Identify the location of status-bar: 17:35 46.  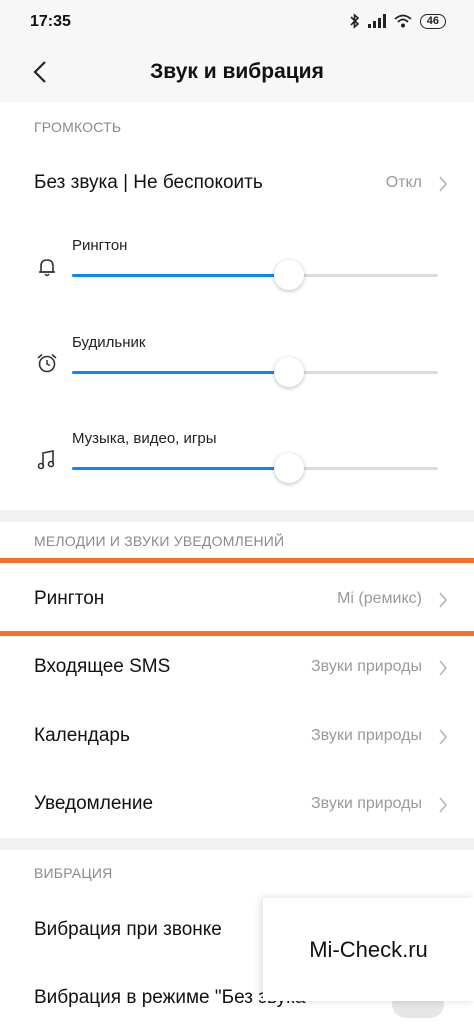
(237, 22).